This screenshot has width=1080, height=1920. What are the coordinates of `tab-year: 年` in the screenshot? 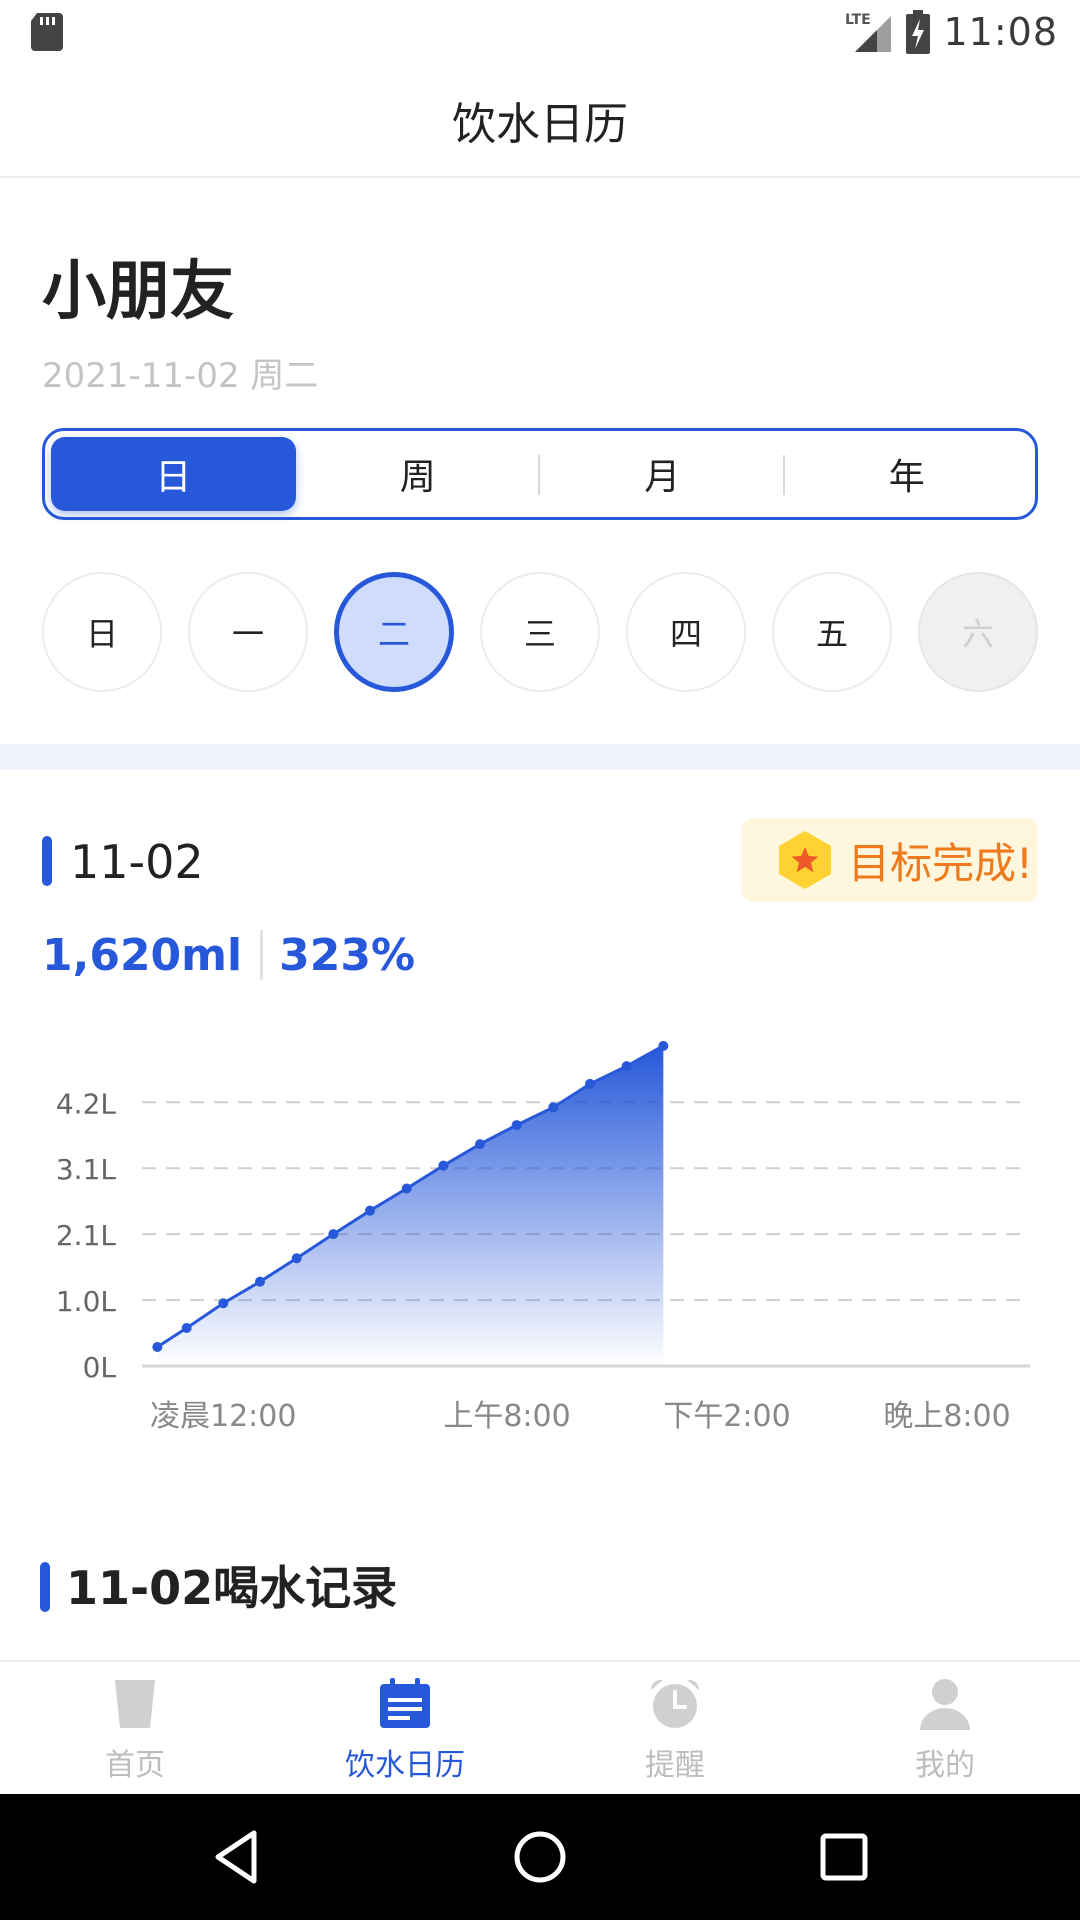 It's located at (907, 474).